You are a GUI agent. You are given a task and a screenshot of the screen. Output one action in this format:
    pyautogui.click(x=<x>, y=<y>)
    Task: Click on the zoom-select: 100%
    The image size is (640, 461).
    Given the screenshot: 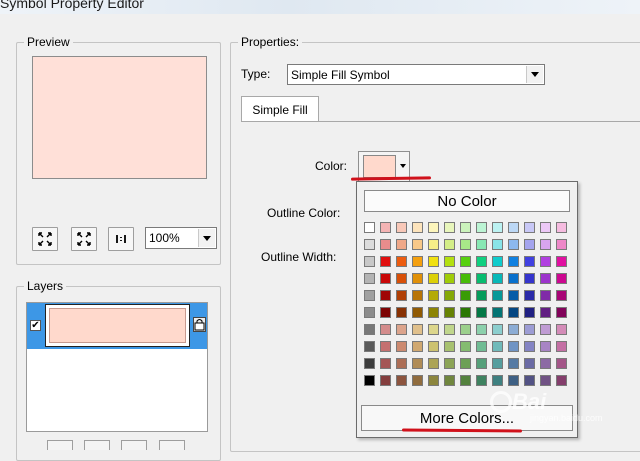 What is the action you would take?
    pyautogui.click(x=181, y=238)
    